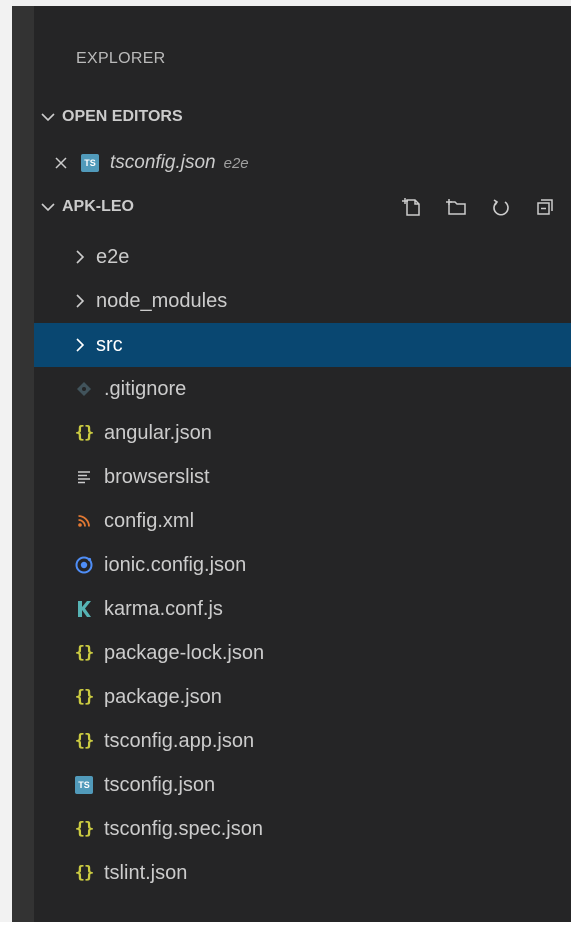 The height and width of the screenshot is (934, 571). I want to click on file-name: angular.json, so click(158, 432).